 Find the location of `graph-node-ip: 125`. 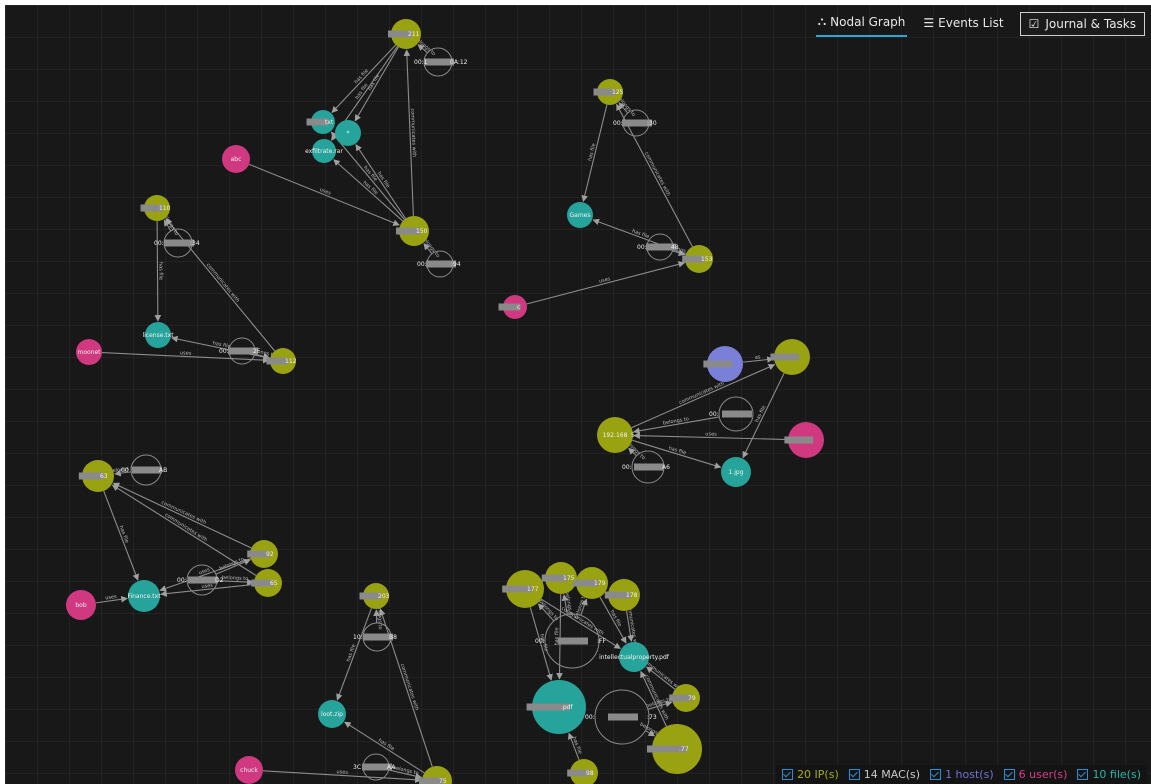

graph-node-ip: 125 is located at coordinates (608, 92).